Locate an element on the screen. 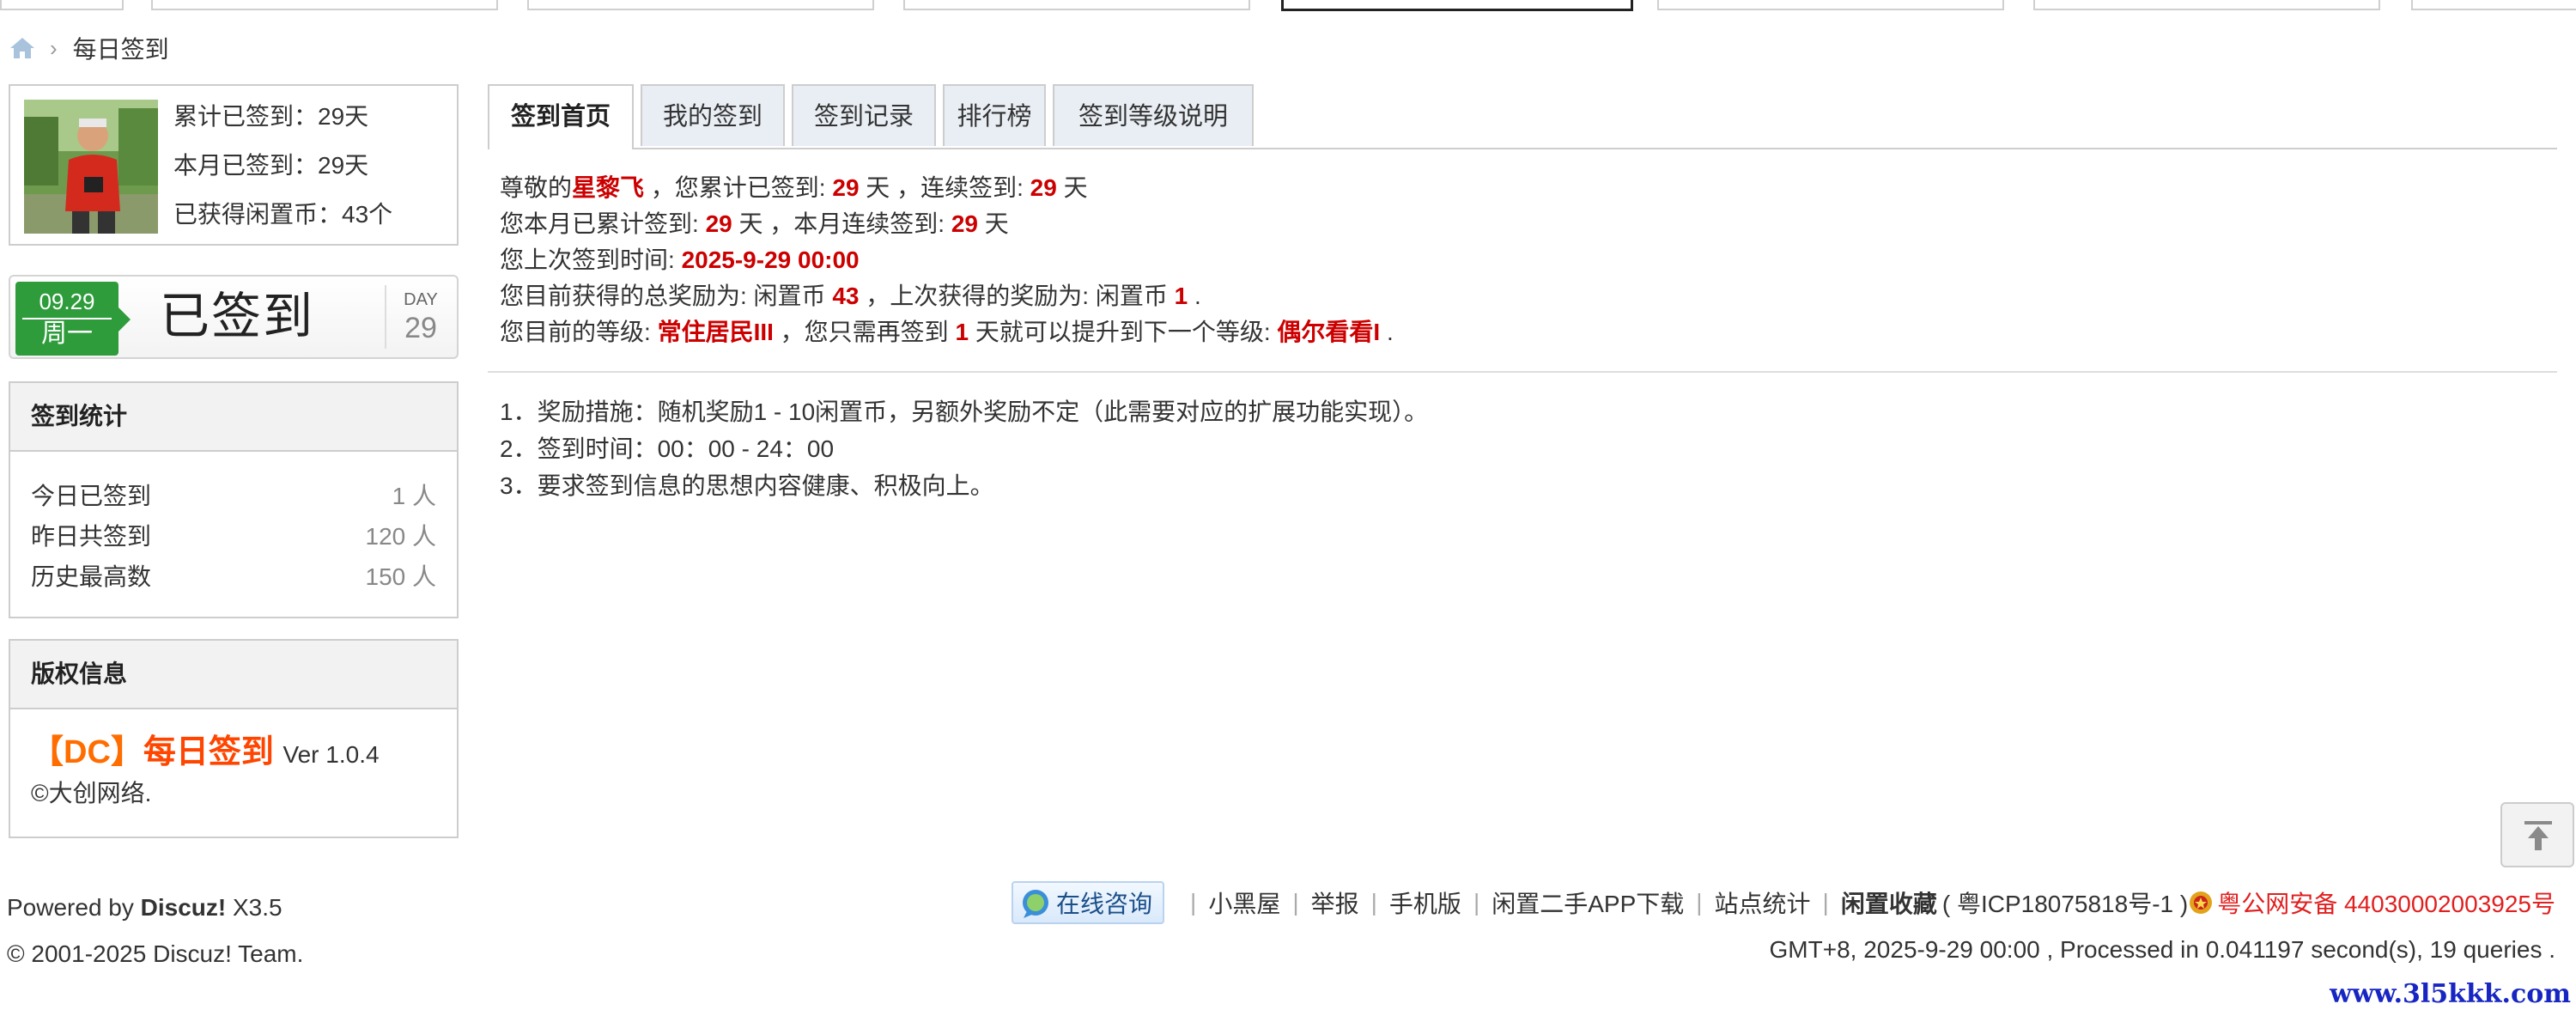  online-consult-button: 在线咨询 is located at coordinates (1089, 902).